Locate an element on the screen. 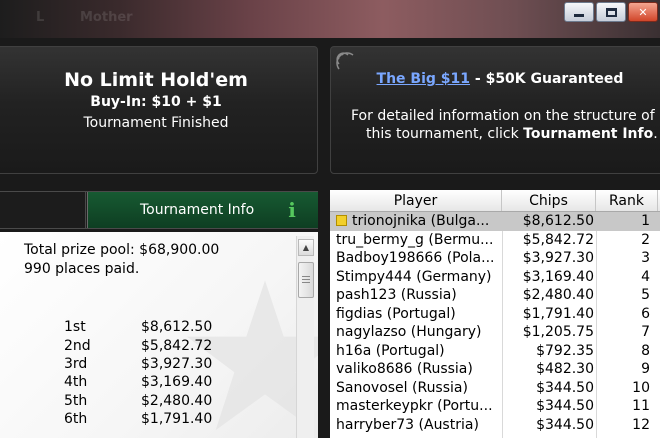 This screenshot has height=438, width=660. table-row: valiko8686 (Russia) $482.30 9 is located at coordinates (495, 369).